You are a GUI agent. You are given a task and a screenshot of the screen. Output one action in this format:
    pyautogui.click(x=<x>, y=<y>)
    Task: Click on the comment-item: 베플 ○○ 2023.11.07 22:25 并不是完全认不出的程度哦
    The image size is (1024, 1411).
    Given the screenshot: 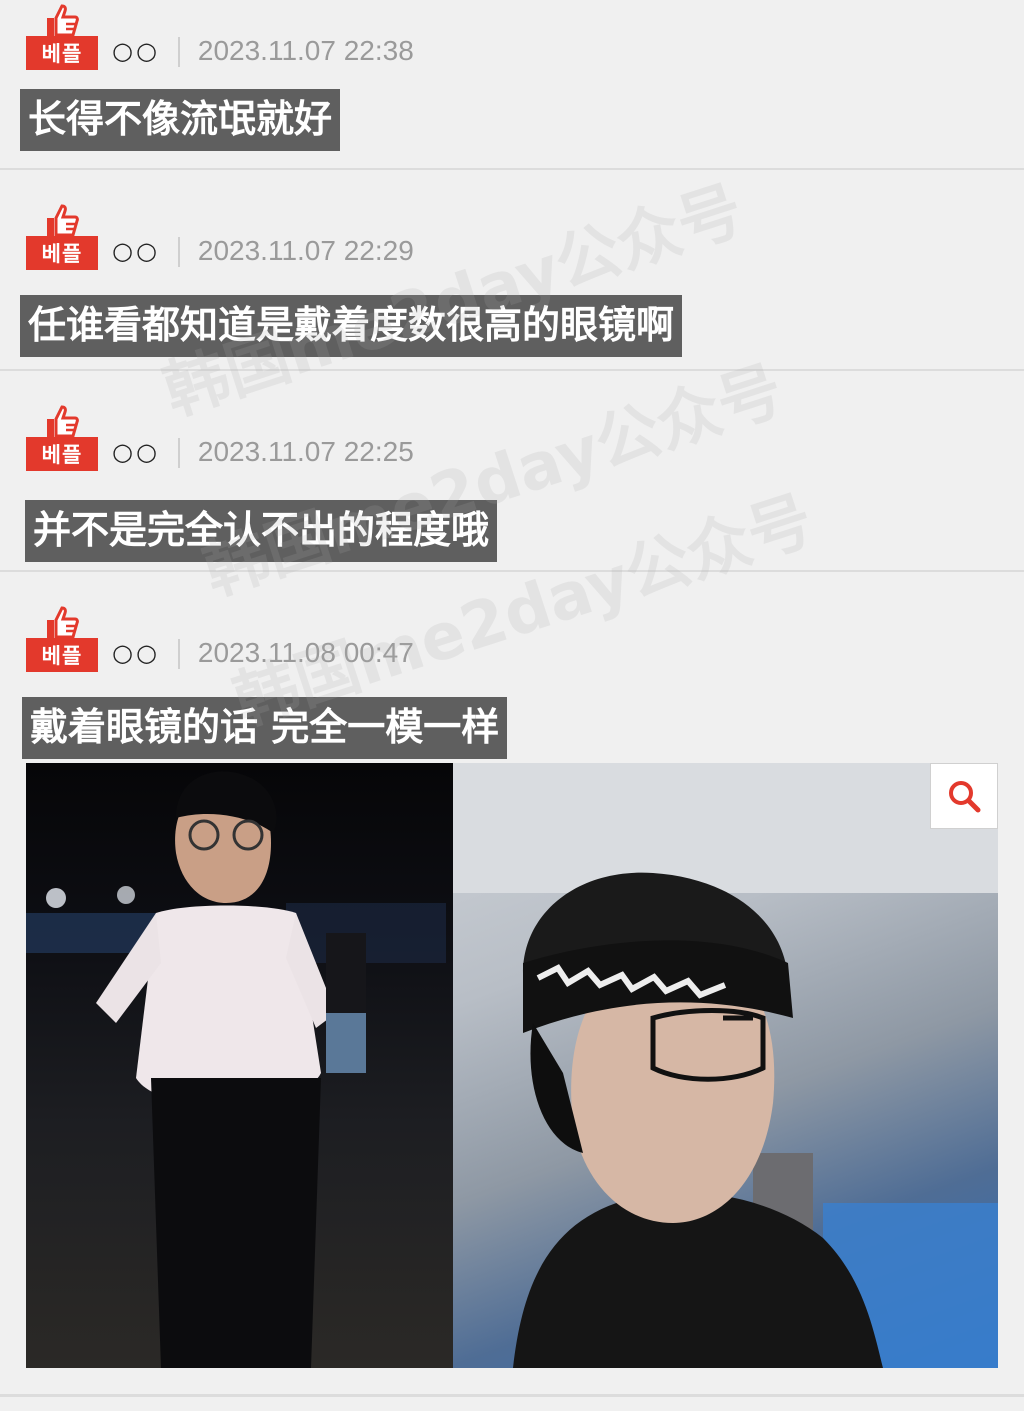 What is the action you would take?
    pyautogui.click(x=512, y=471)
    